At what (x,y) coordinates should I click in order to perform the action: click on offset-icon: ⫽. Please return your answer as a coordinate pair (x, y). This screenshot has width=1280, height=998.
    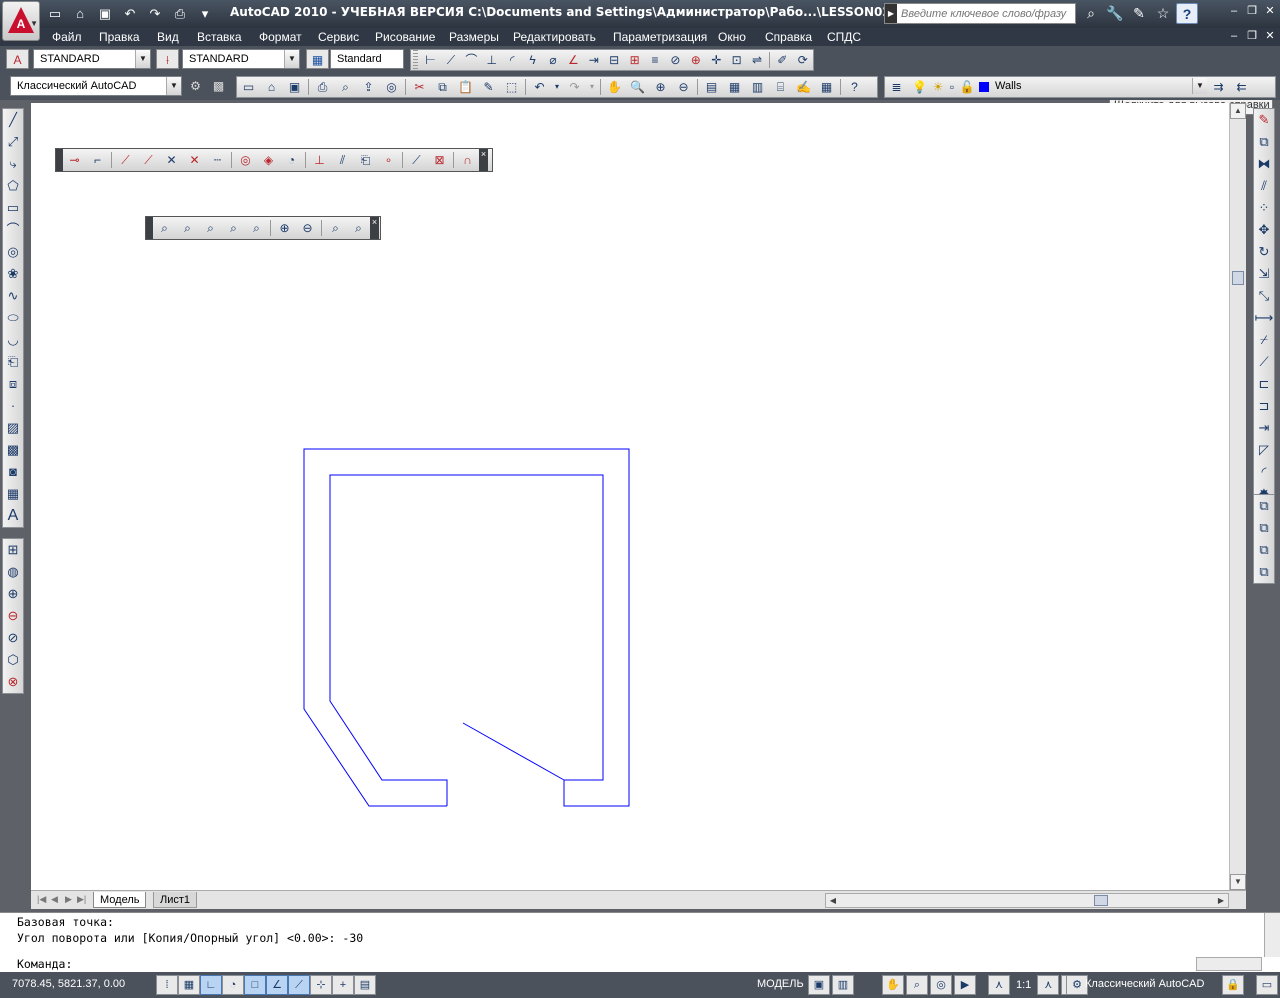
    Looking at the image, I should click on (1264, 186).